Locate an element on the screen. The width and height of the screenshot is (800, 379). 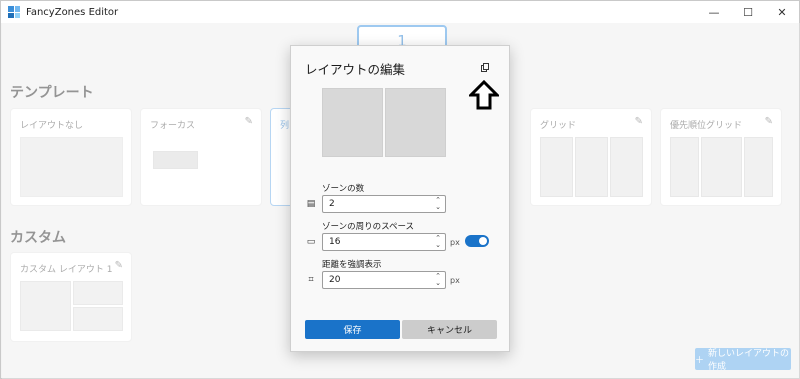
spacing-input: 16 ⌃ ⌄ is located at coordinates (384, 242).